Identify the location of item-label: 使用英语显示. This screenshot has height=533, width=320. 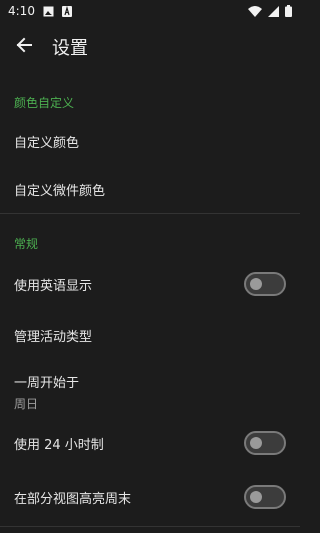
(53, 286).